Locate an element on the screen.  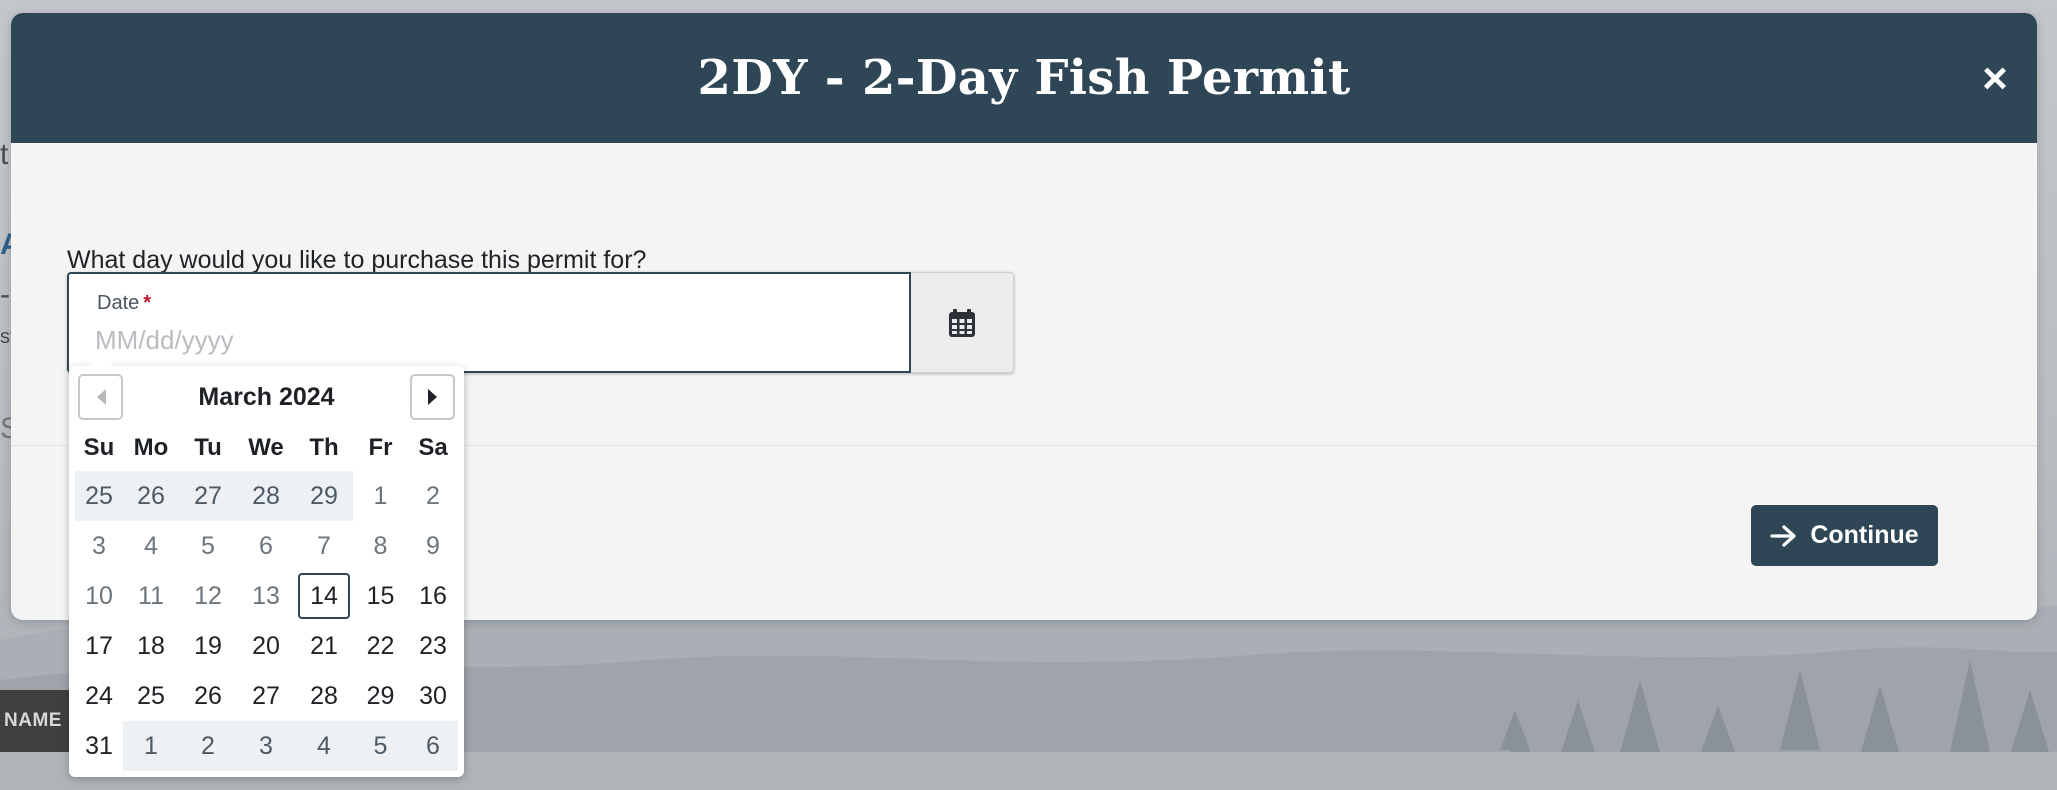
calendar-toggle-button is located at coordinates (962, 322).